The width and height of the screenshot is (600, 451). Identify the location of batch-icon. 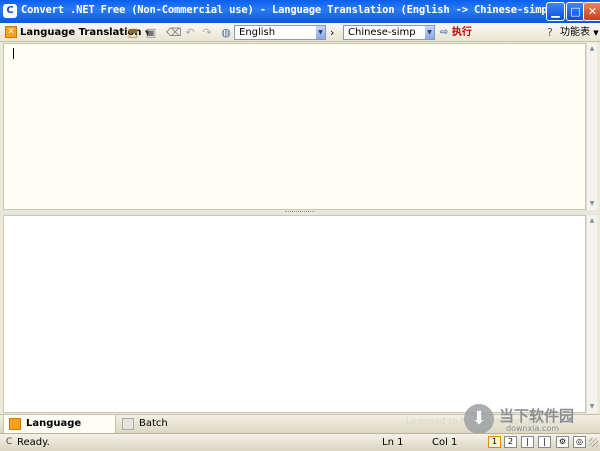
(128, 424).